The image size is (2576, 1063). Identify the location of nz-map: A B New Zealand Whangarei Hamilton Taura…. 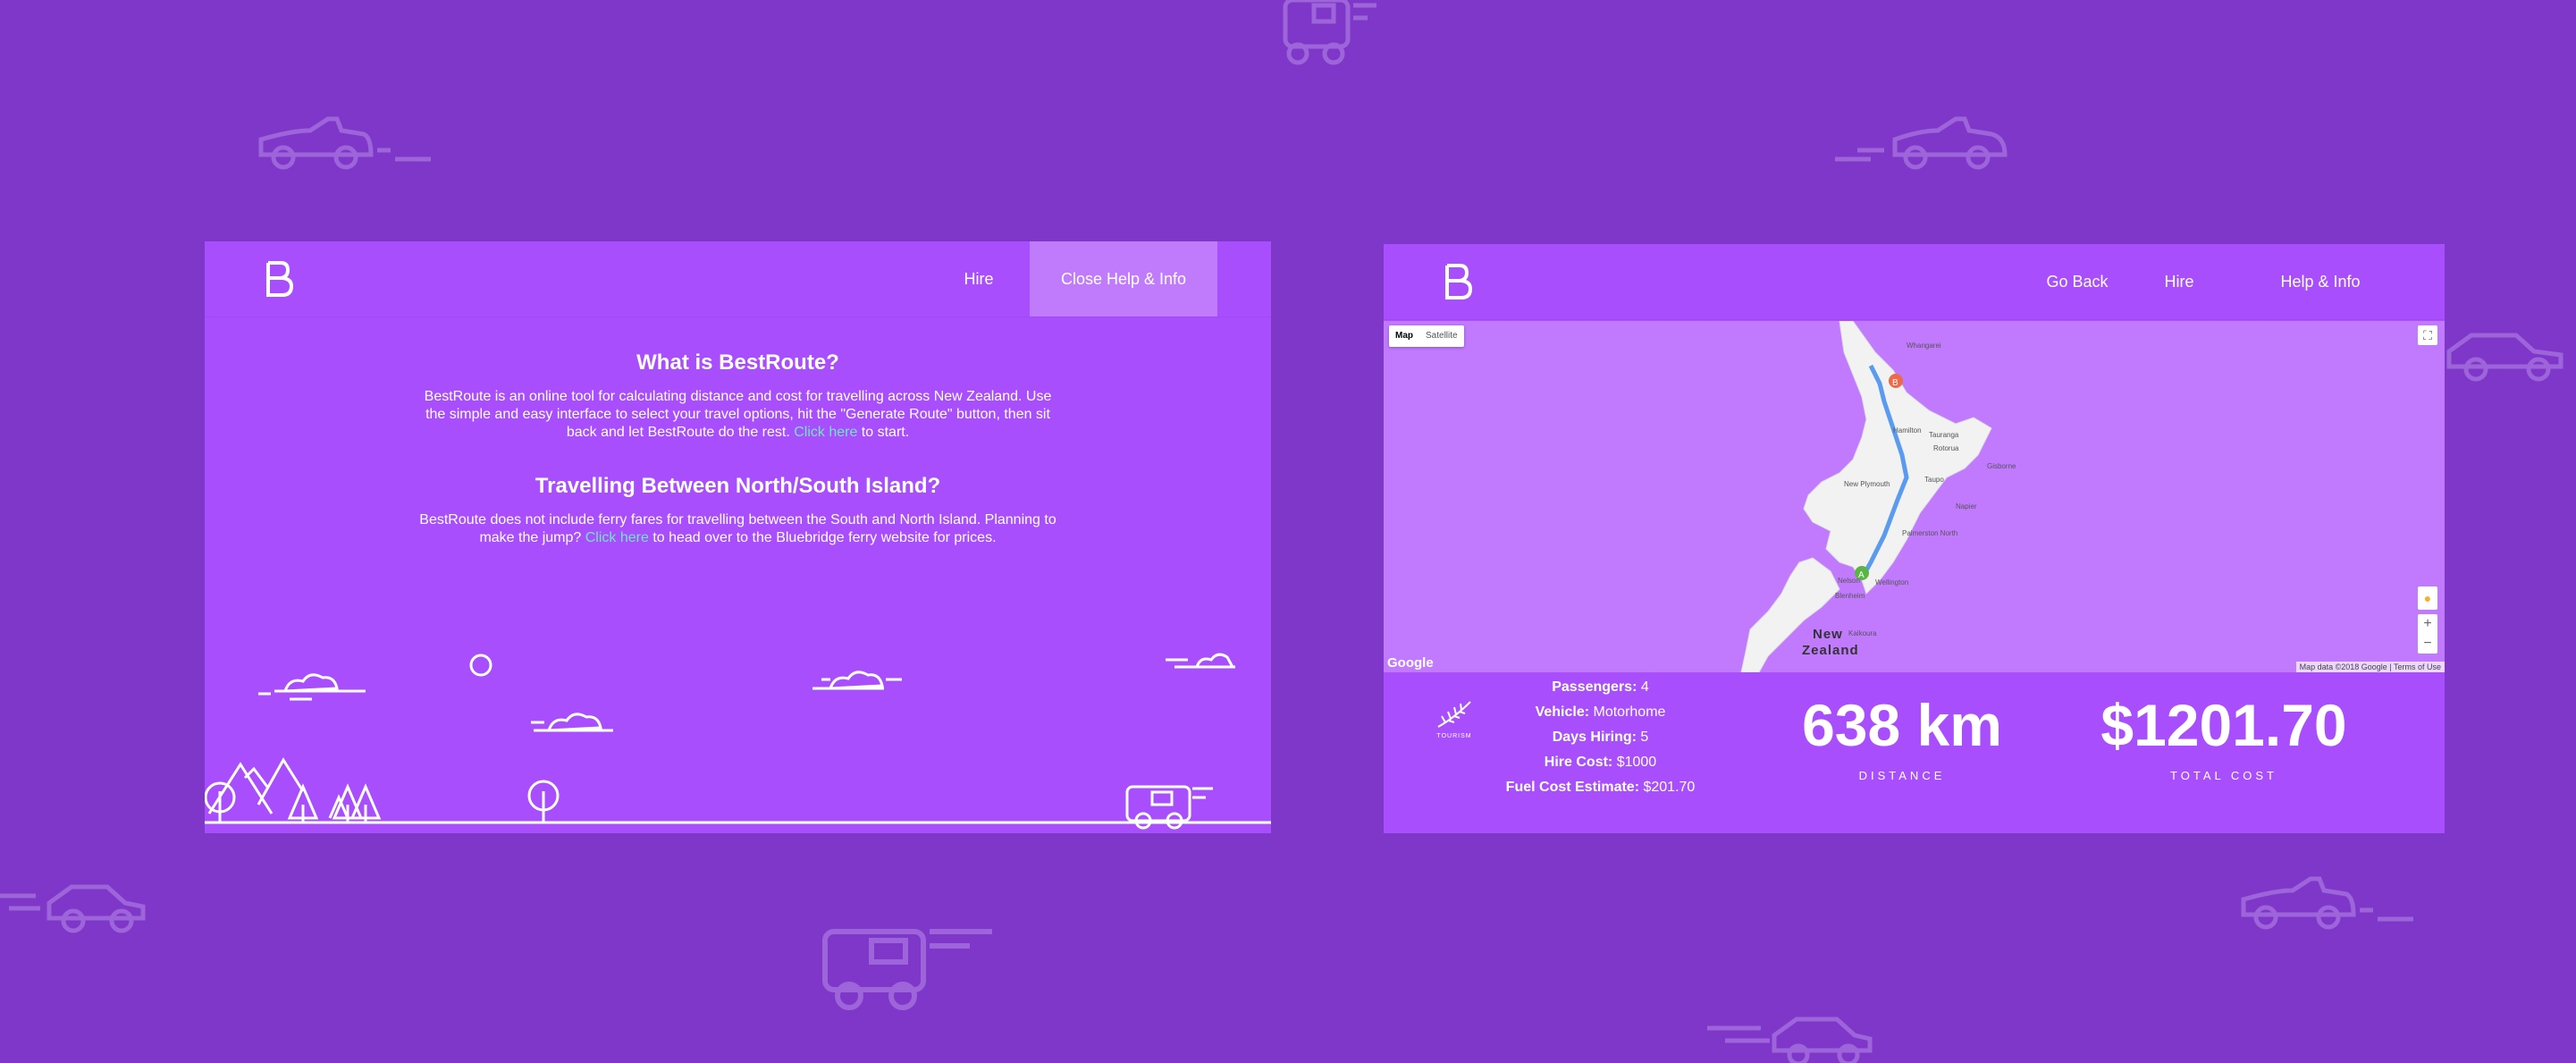
(1878, 497).